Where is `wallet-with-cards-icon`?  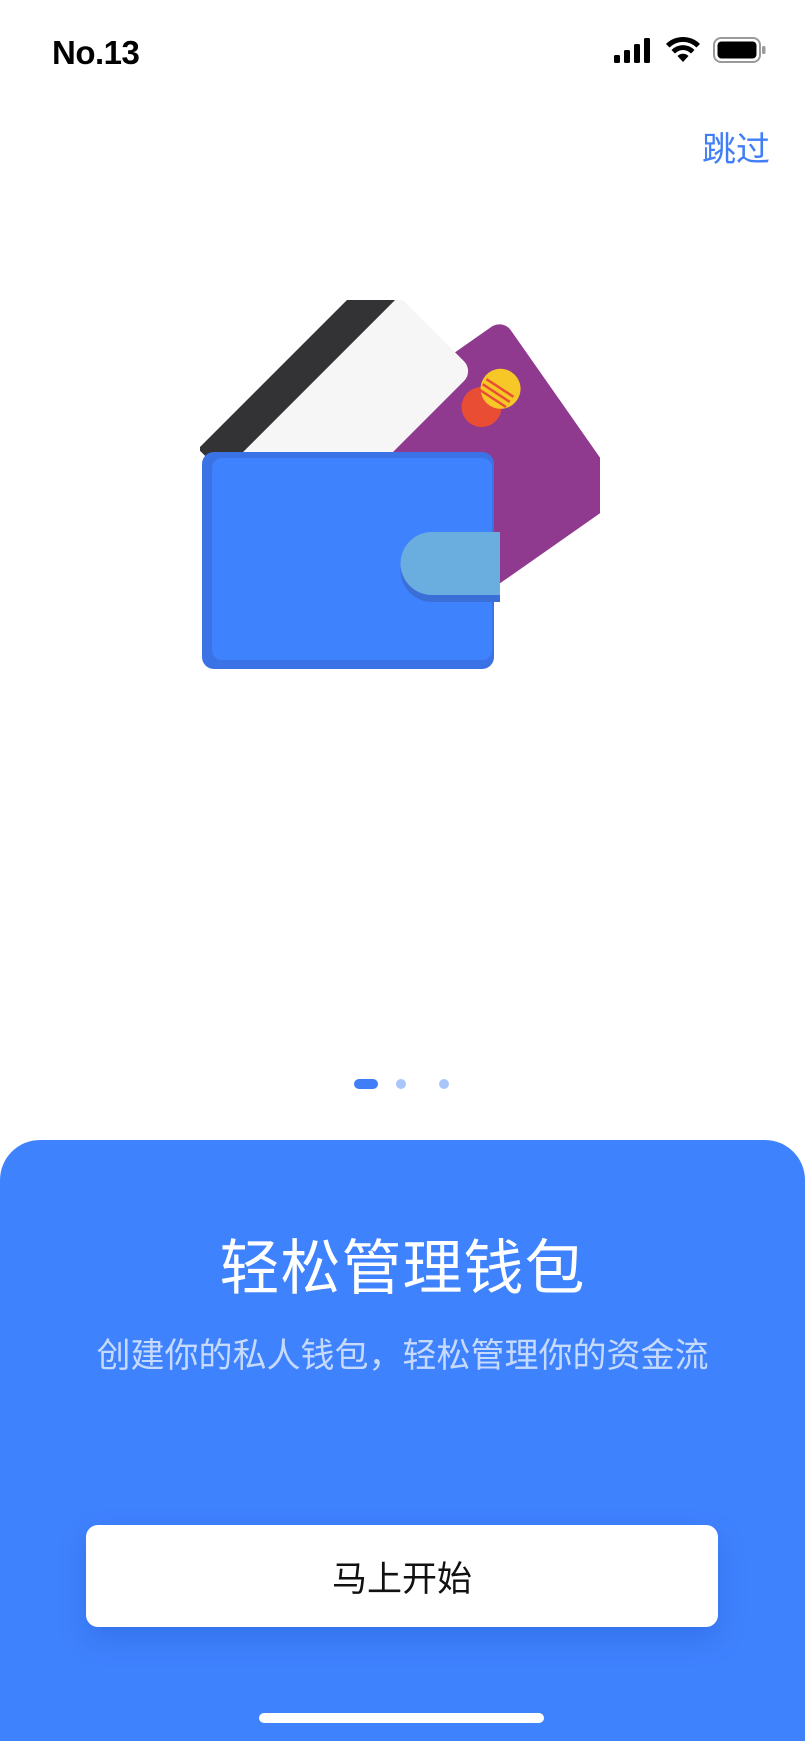 wallet-with-cards-icon is located at coordinates (400, 484).